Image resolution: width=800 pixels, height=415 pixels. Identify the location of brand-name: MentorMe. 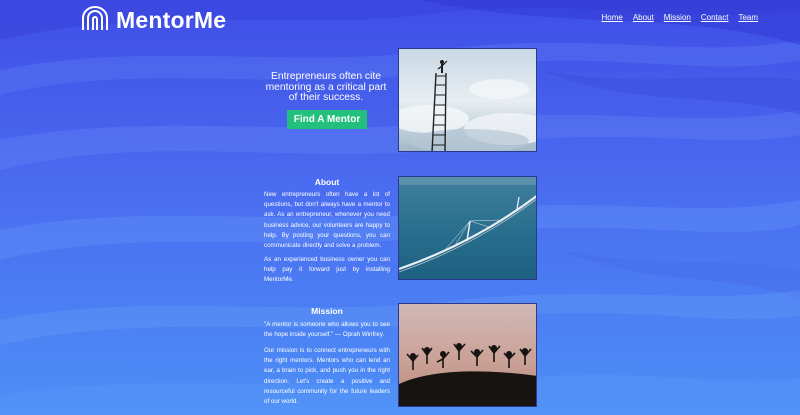
(171, 20).